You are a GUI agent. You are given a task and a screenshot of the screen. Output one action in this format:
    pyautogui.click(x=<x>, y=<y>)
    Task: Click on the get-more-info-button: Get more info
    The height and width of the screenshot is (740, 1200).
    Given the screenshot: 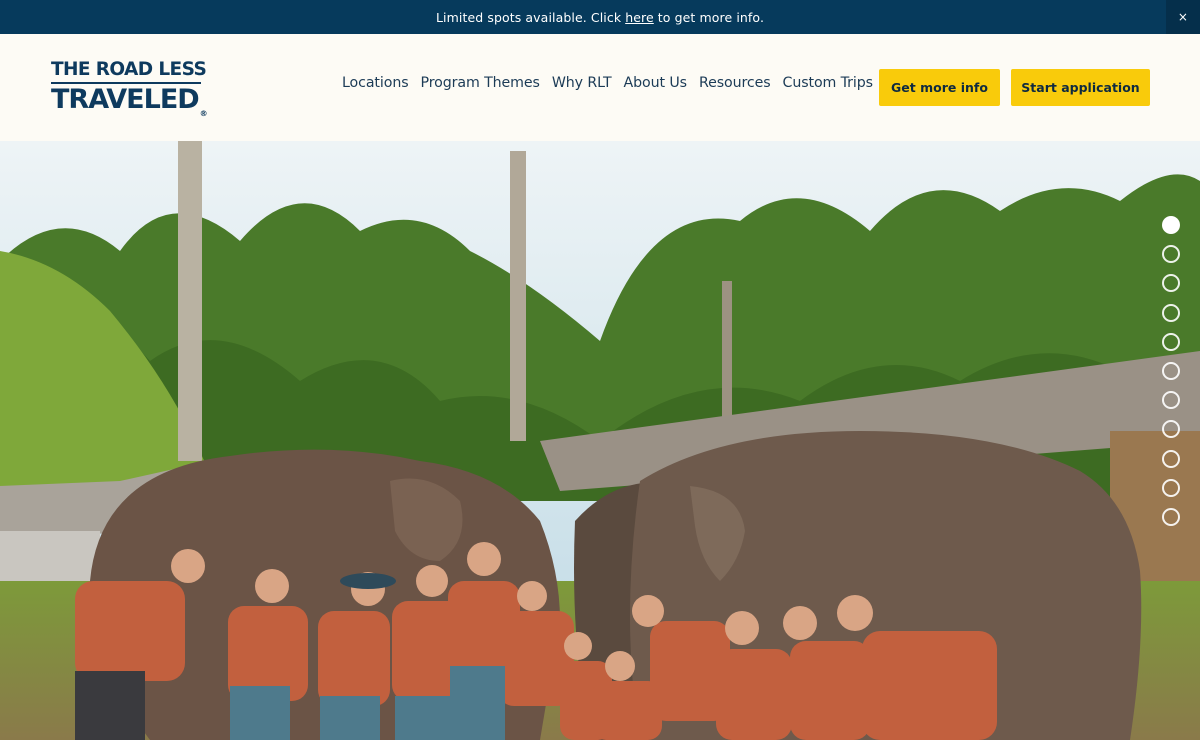 What is the action you would take?
    pyautogui.click(x=939, y=87)
    